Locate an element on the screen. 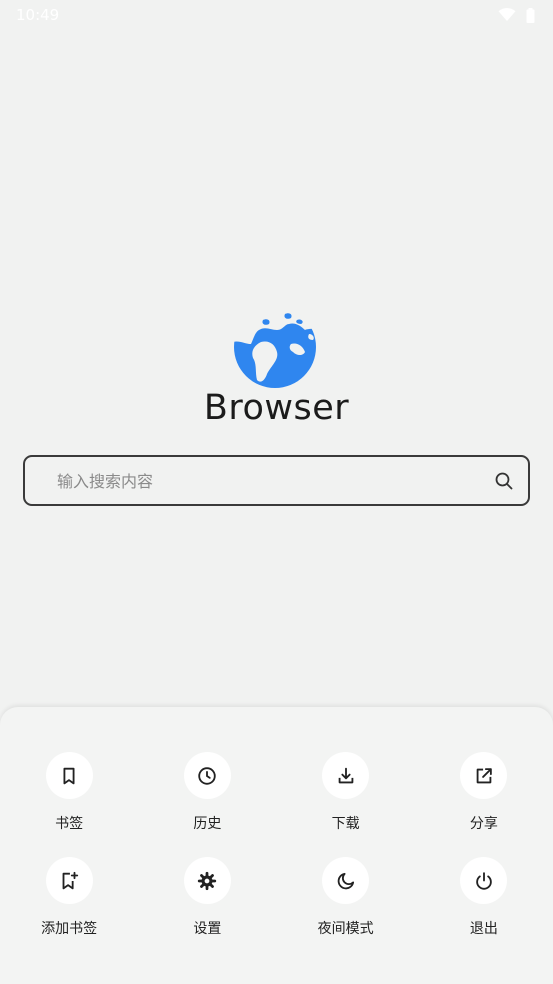 The width and height of the screenshot is (553, 984). search-bar is located at coordinates (276, 480).